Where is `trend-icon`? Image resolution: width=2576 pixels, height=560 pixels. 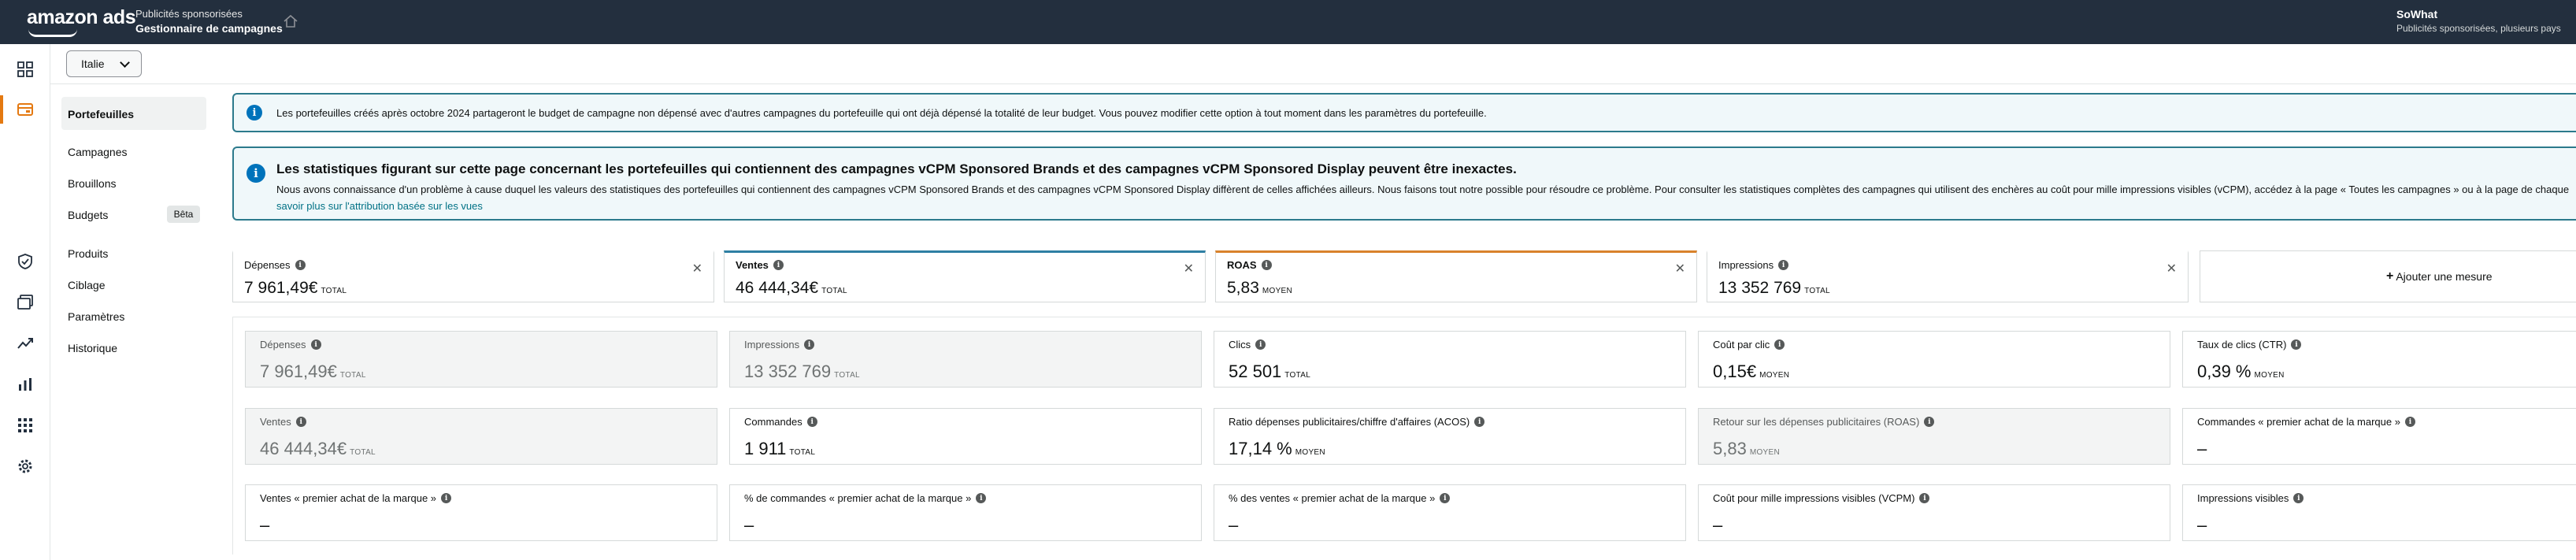
trend-icon is located at coordinates (25, 343).